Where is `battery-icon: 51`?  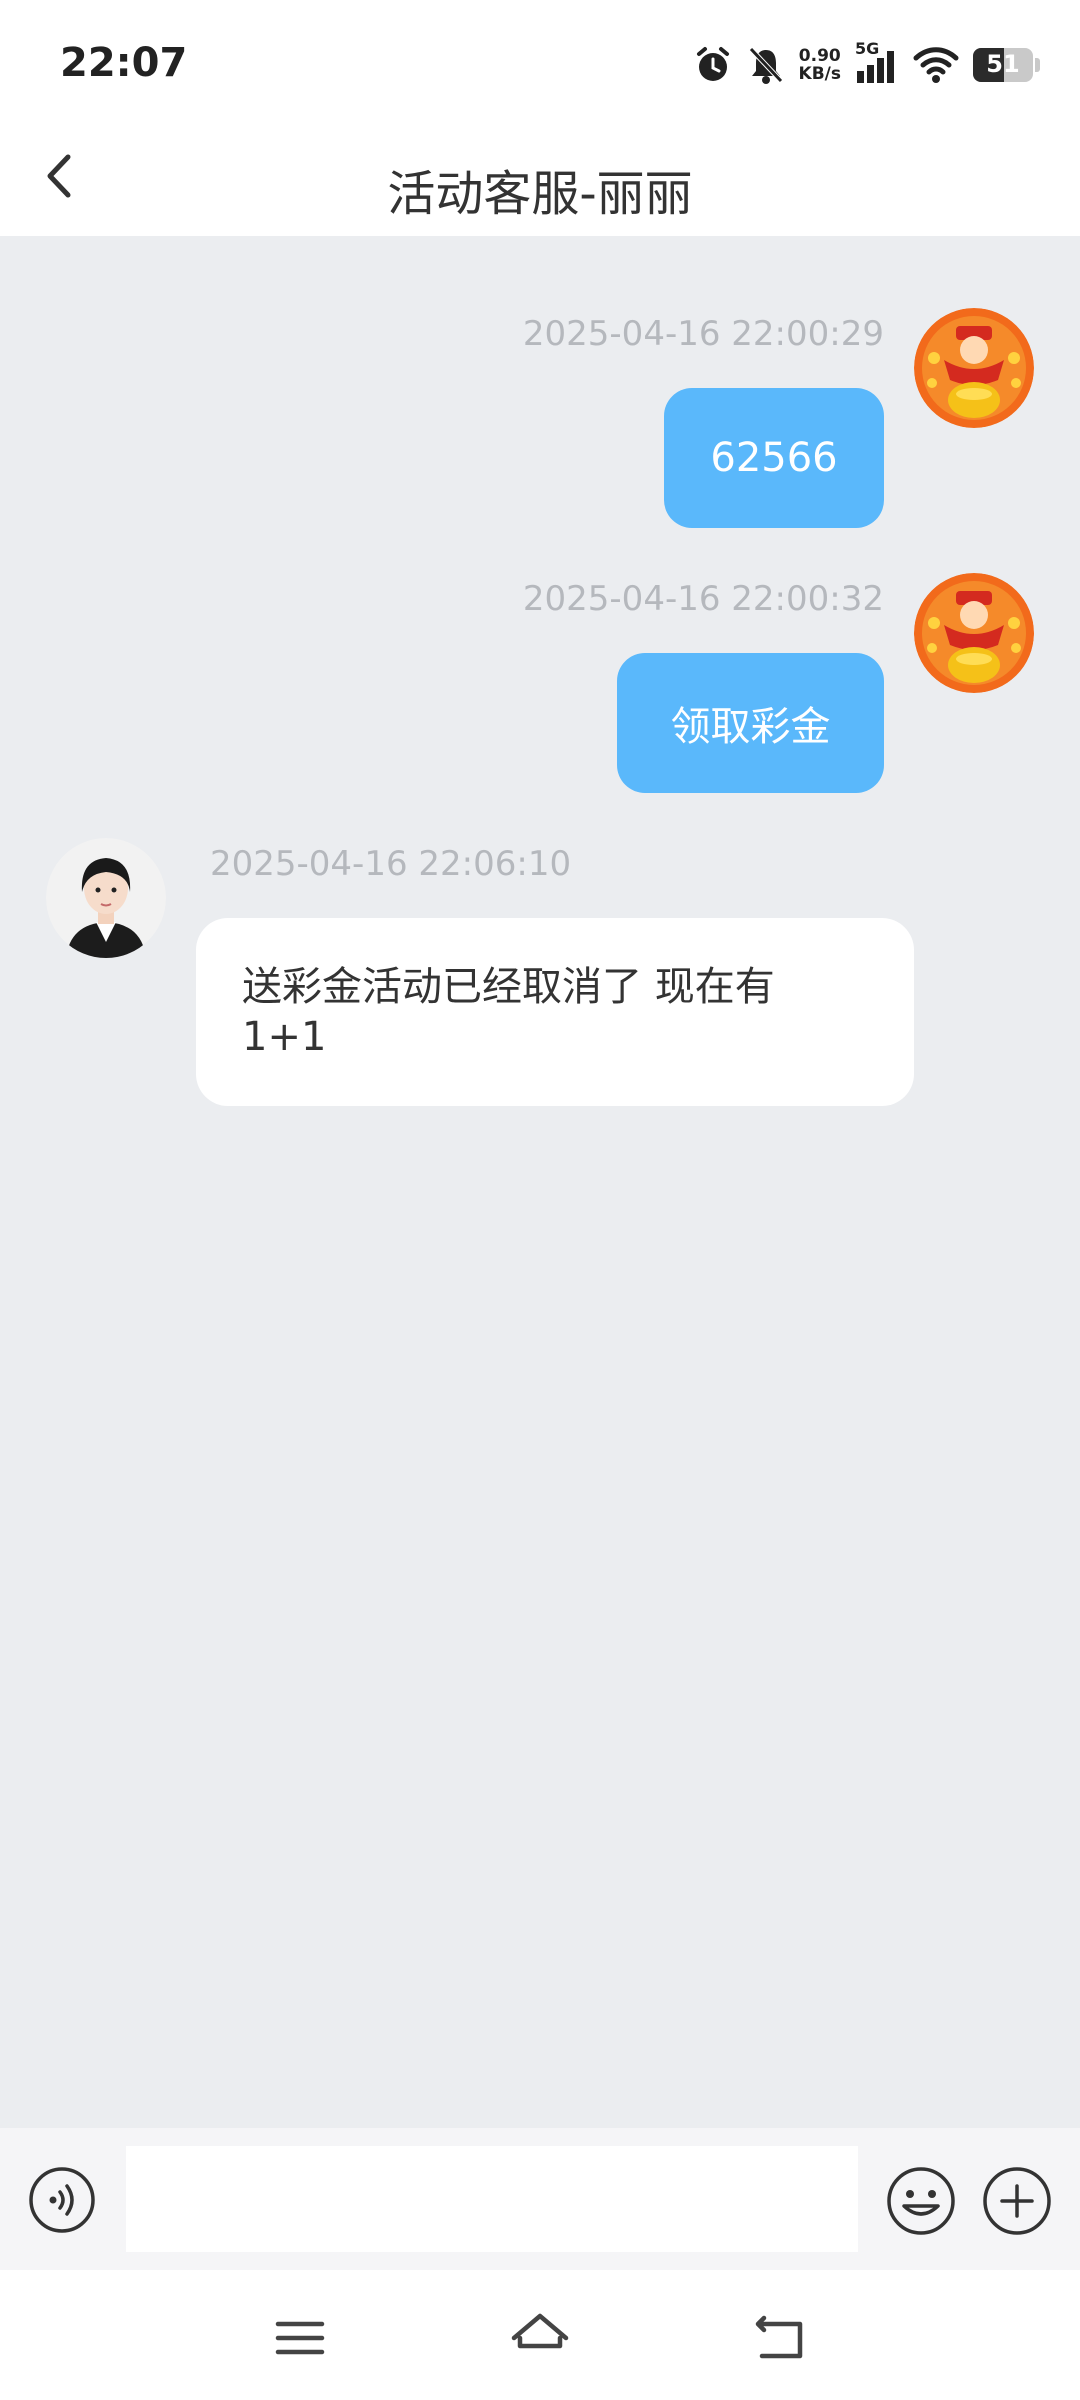
battery-icon: 51 is located at coordinates (1003, 65).